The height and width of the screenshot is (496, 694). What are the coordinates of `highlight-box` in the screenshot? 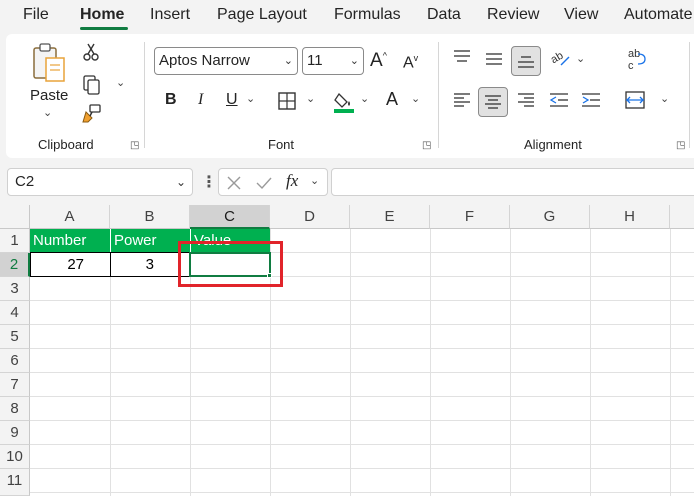 It's located at (230, 264).